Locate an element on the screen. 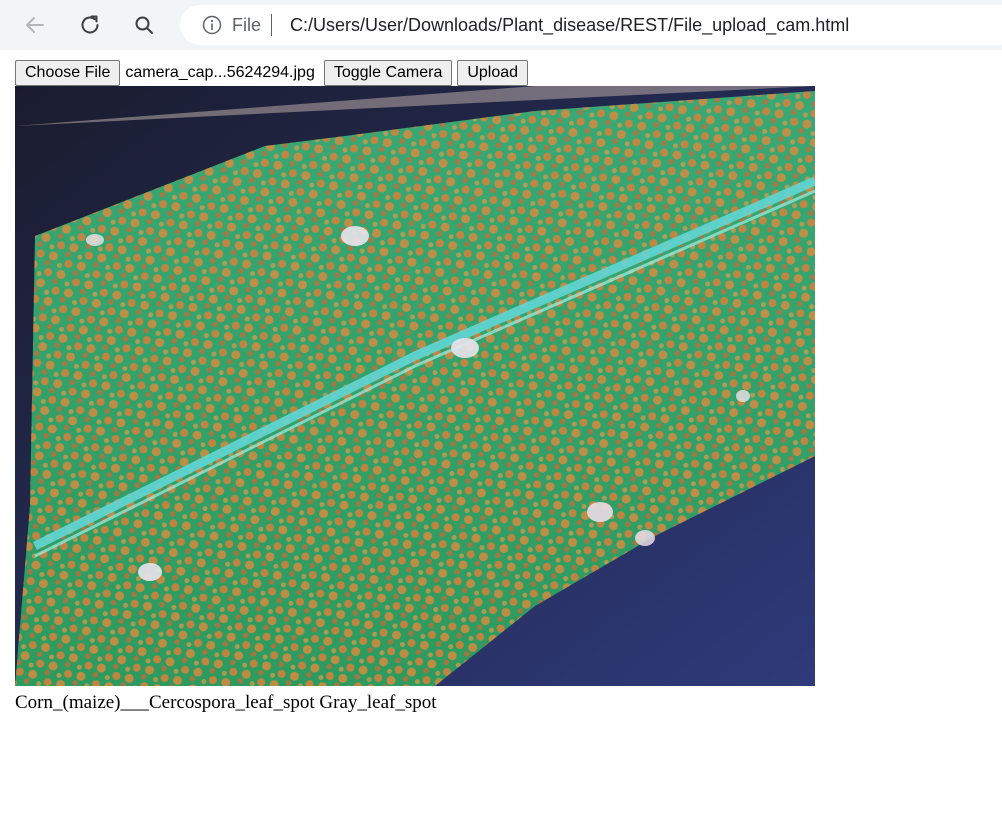  arrow-left-icon is located at coordinates (35, 25).